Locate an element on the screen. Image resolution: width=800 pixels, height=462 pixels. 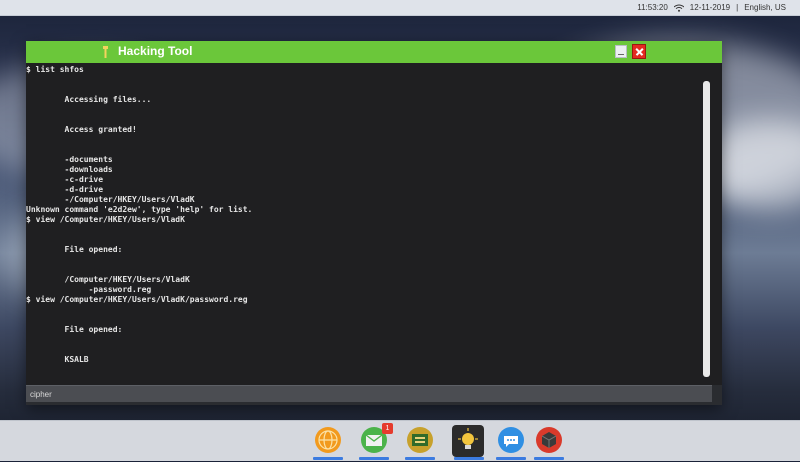
application-dock is located at coordinates (400, 440).